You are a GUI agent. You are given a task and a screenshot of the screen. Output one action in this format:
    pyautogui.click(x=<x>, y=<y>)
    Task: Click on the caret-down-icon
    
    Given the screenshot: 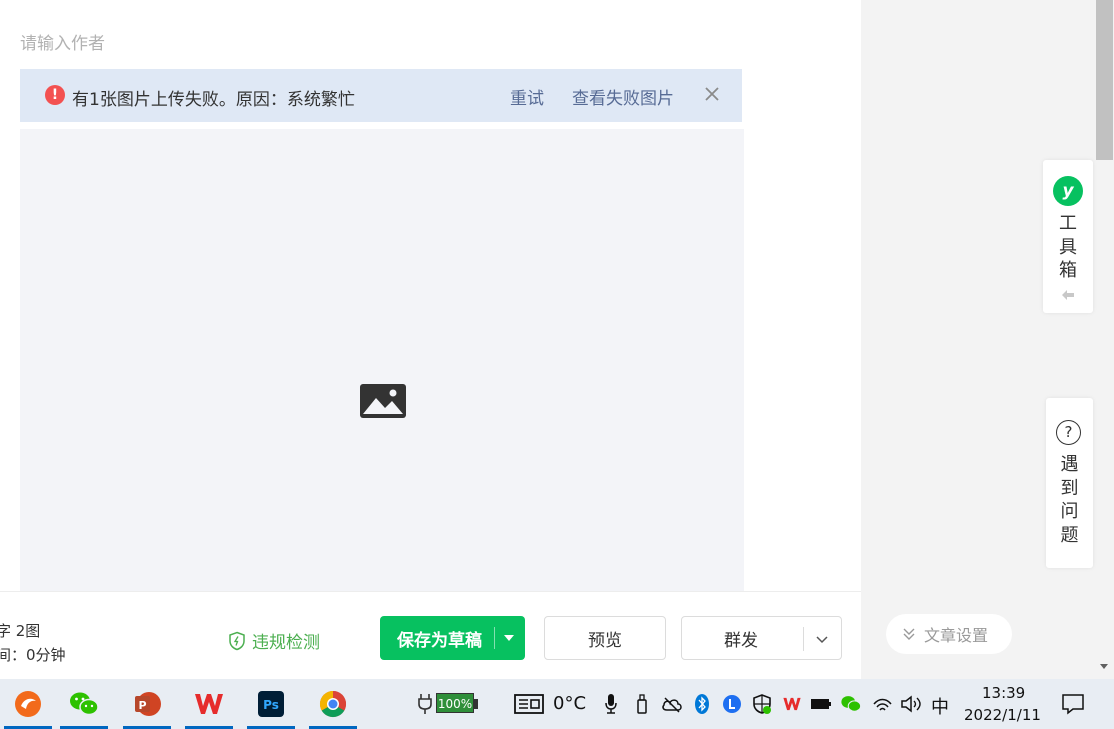 What is the action you would take?
    pyautogui.click(x=509, y=638)
    